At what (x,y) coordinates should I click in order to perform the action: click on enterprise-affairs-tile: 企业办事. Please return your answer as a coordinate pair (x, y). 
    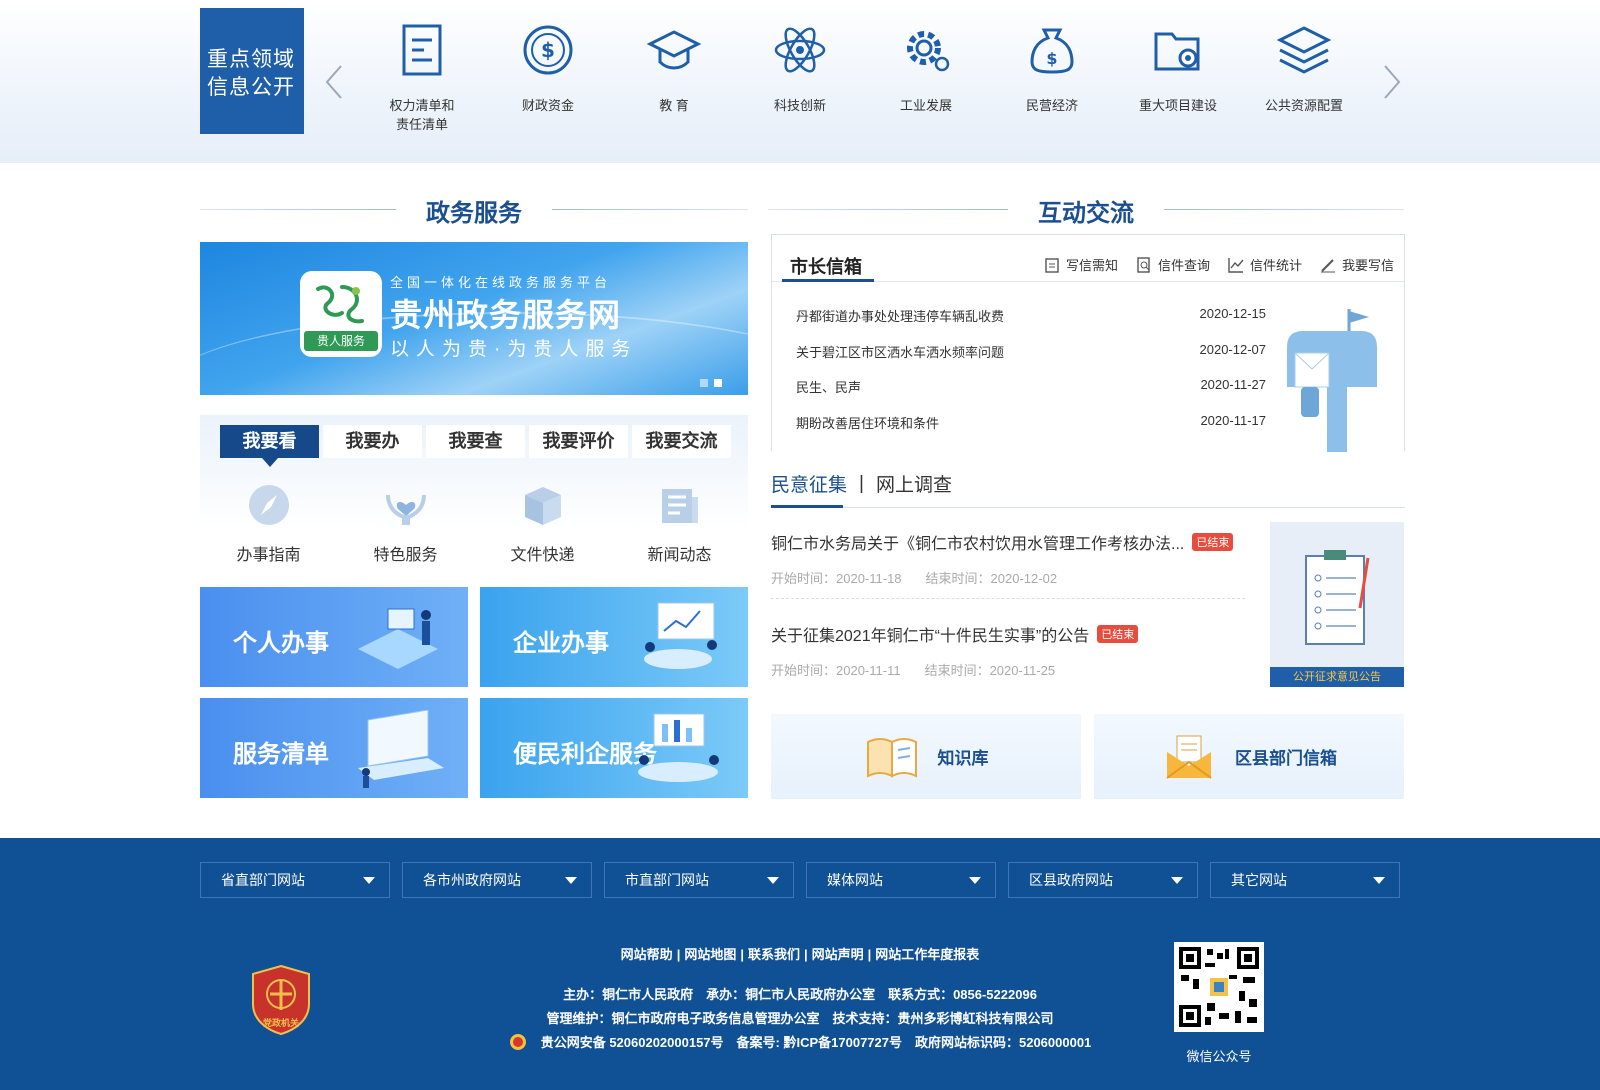
    Looking at the image, I should click on (614, 637).